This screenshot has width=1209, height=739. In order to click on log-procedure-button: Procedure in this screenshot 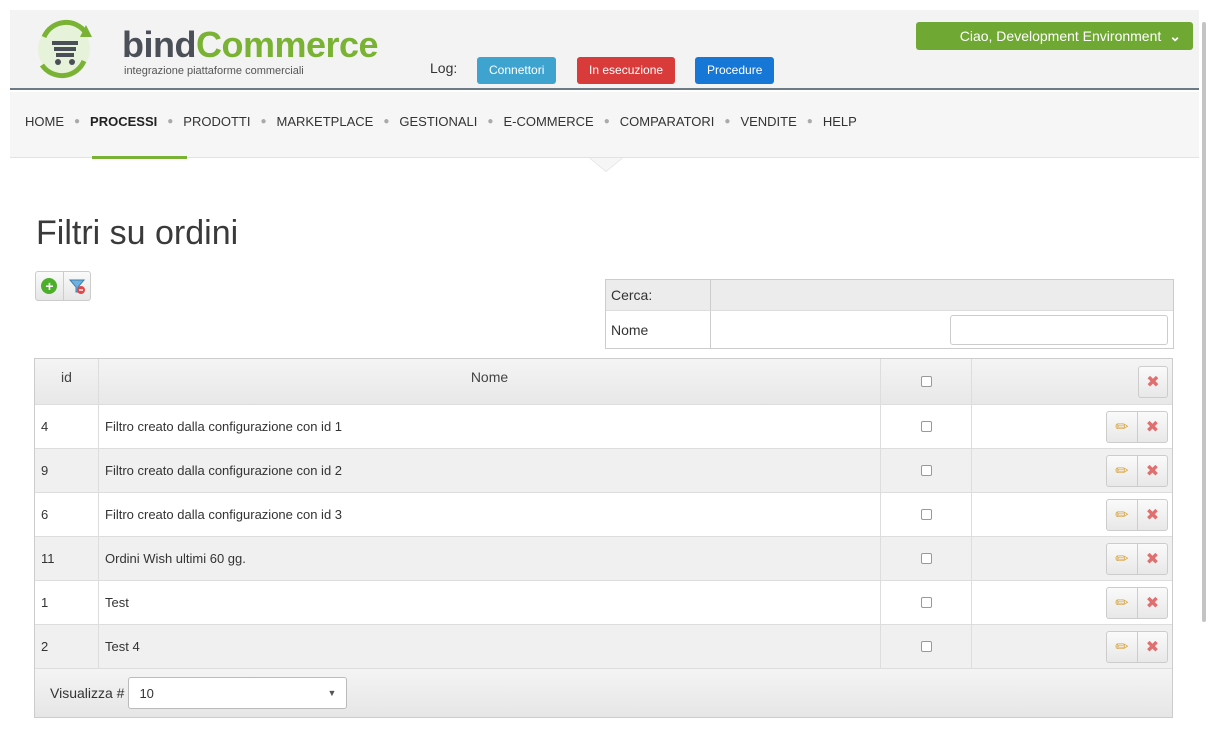, I will do `click(735, 70)`.